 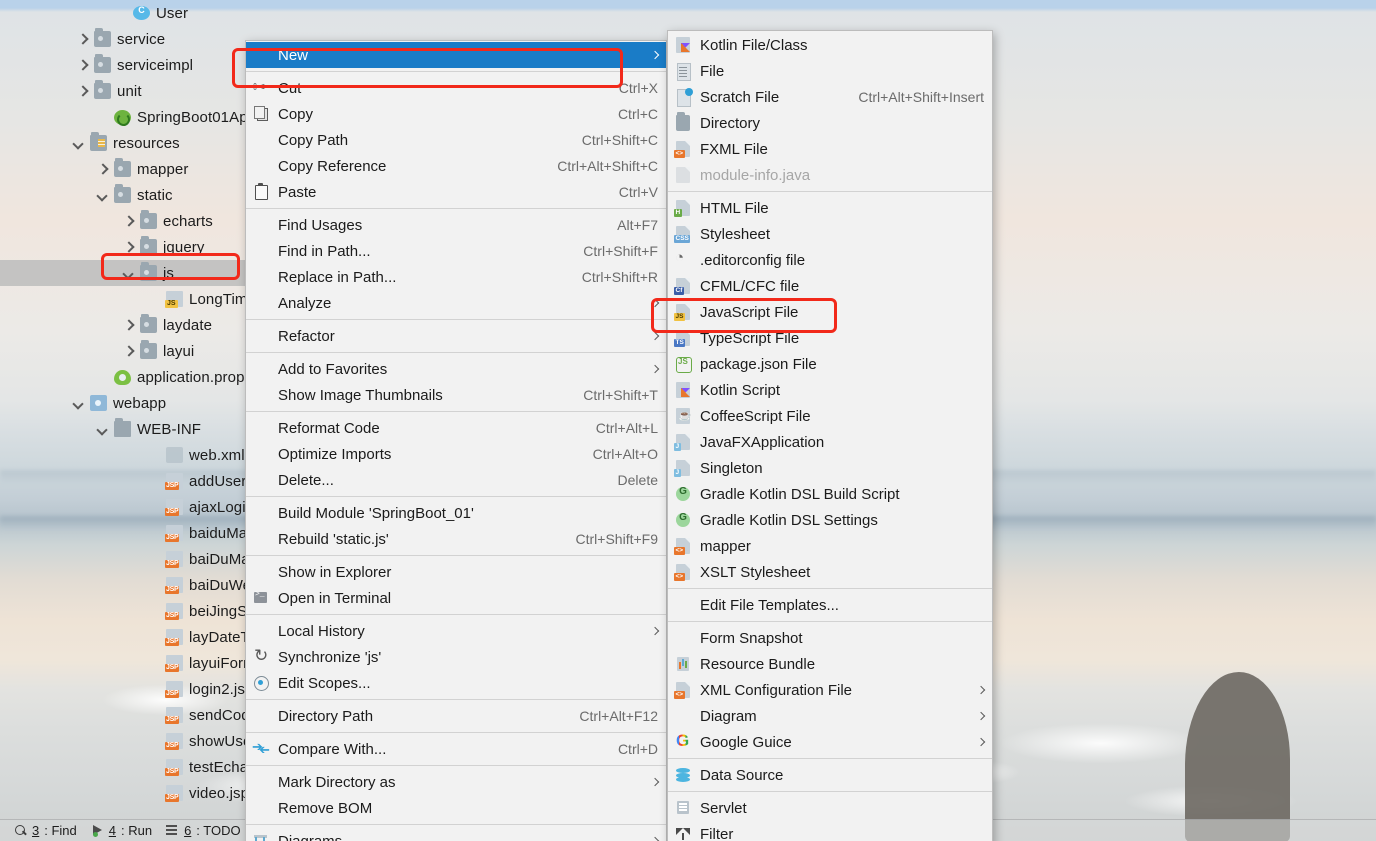 I want to click on menu-item-stylesheet: CSS Stylesheet, so click(x=830, y=234).